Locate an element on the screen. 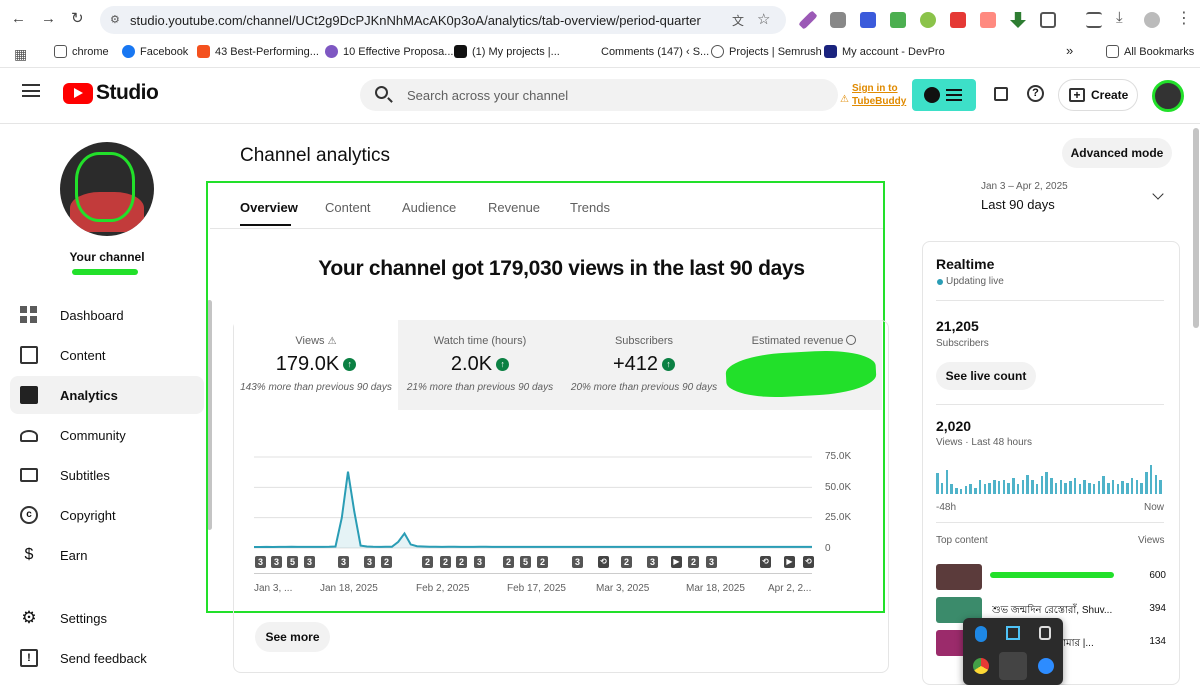 Image resolution: width=1200 pixels, height=685 pixels. pen-tray-icon is located at coordinates (1013, 666).